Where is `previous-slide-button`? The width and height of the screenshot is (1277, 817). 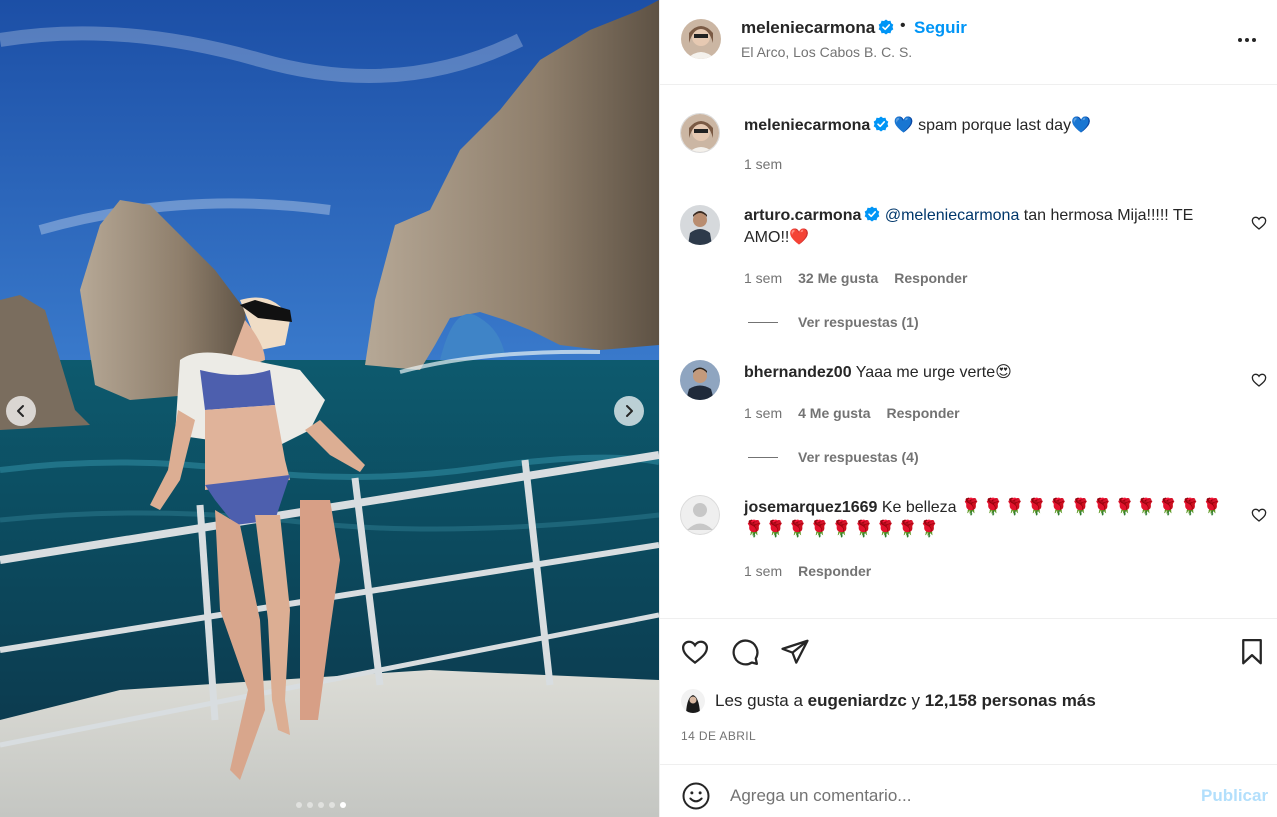
previous-slide-button is located at coordinates (21, 411).